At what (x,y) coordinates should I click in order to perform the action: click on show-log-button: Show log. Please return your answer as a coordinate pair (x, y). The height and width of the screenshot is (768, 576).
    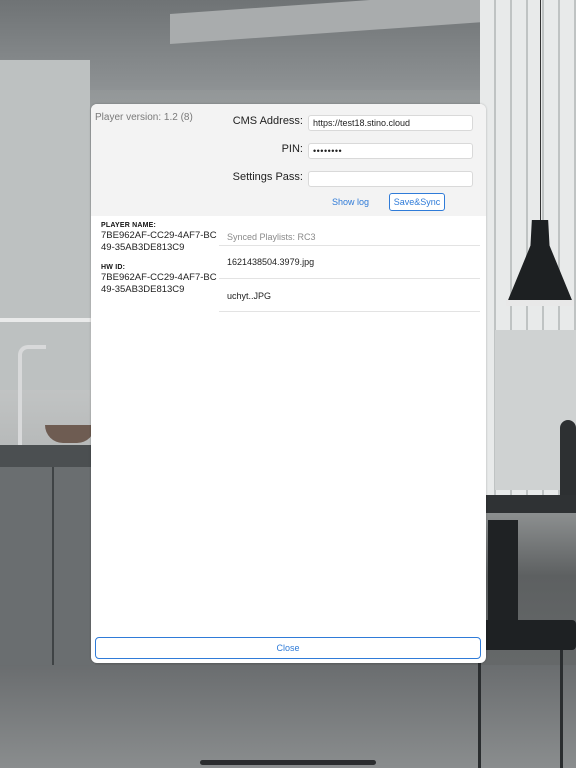
    Looking at the image, I should click on (350, 202).